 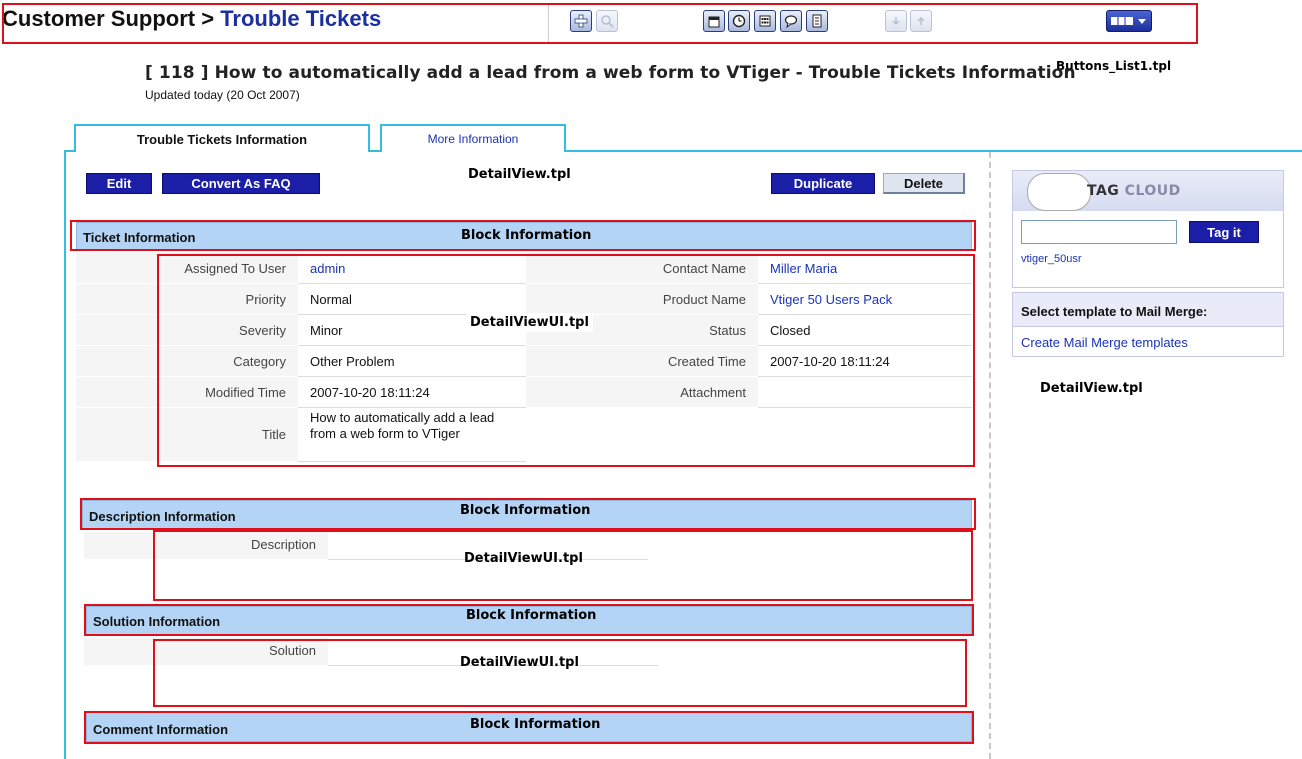 I want to click on comment-header-annotation-box, so click(x=529, y=727).